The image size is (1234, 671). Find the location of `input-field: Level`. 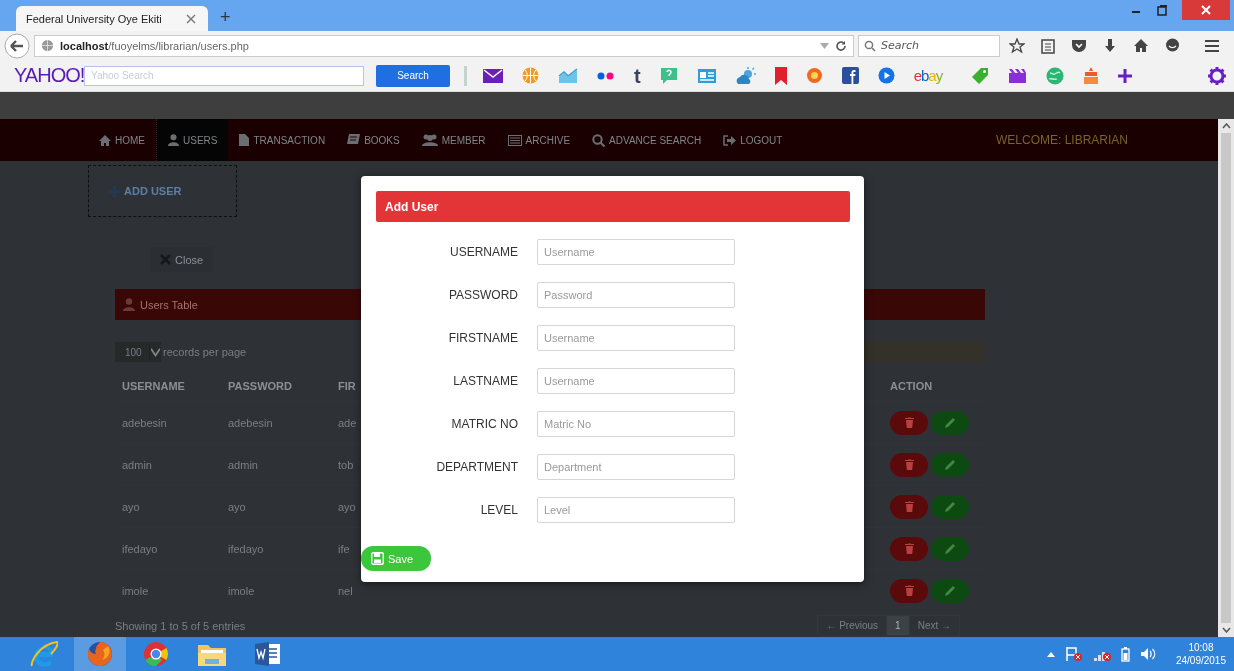

input-field: Level is located at coordinates (636, 510).